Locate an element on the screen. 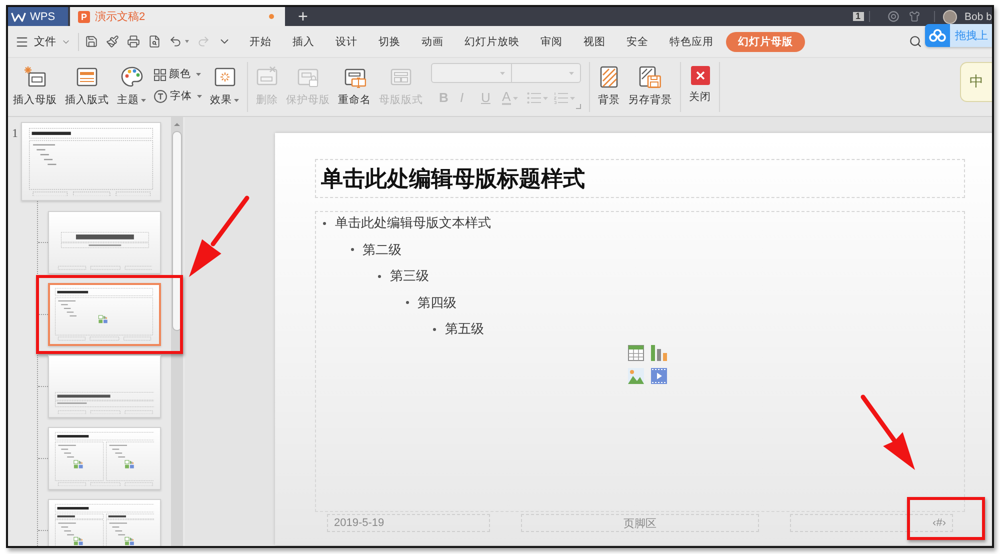 Image resolution: width=1000 pixels, height=554 pixels. palette-icon is located at coordinates (131, 77).